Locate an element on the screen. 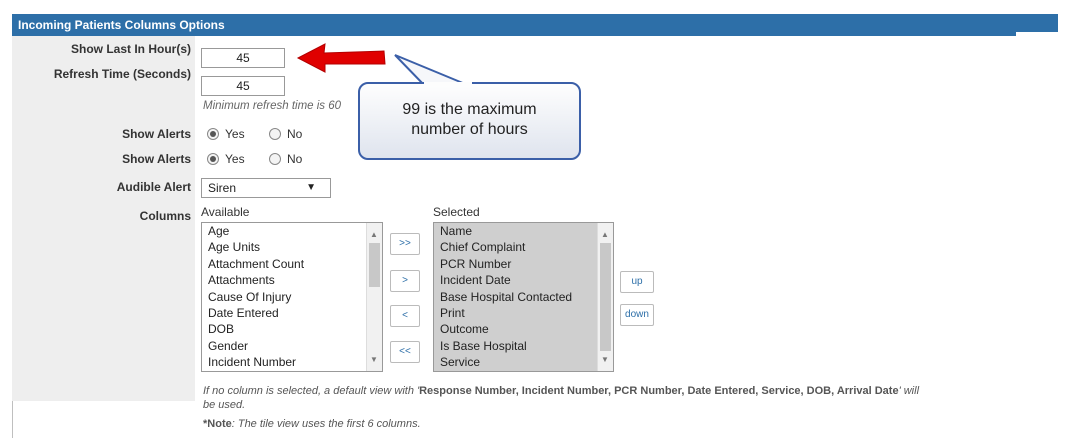 This screenshot has width=1066, height=440. annotation-overlay is located at coordinates (383, 65).